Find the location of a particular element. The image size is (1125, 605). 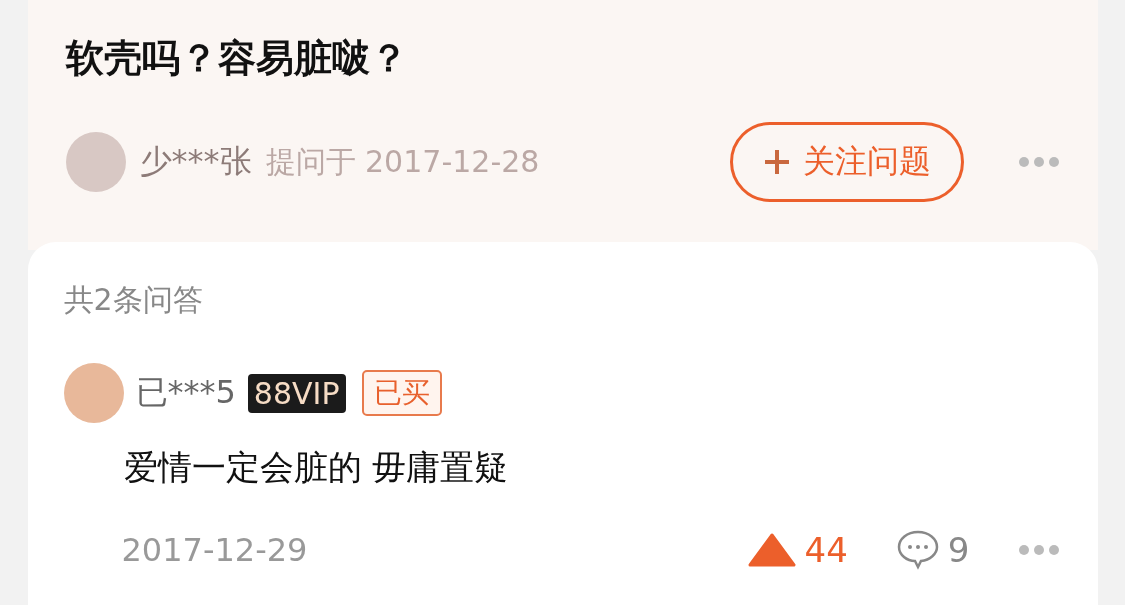

like-button: 44 is located at coordinates (797, 550).